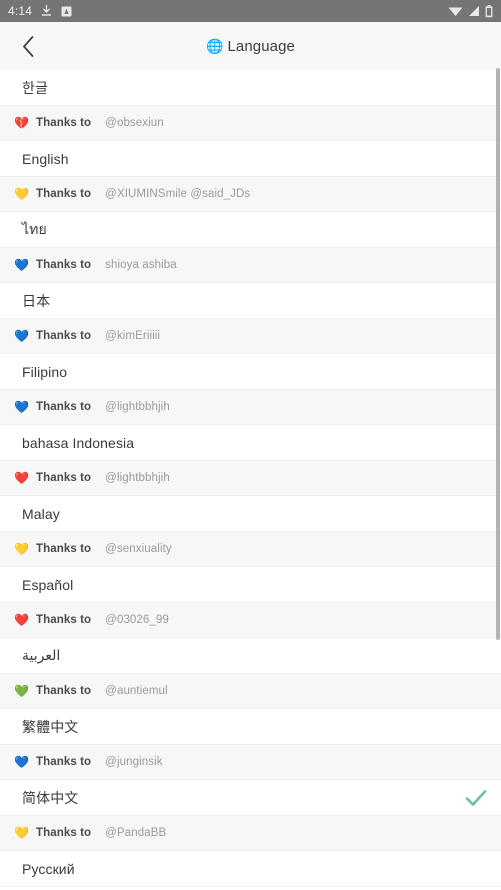 This screenshot has height=890, width=501. What do you see at coordinates (66, 11) in the screenshot?
I see `app-notification-icon` at bounding box center [66, 11].